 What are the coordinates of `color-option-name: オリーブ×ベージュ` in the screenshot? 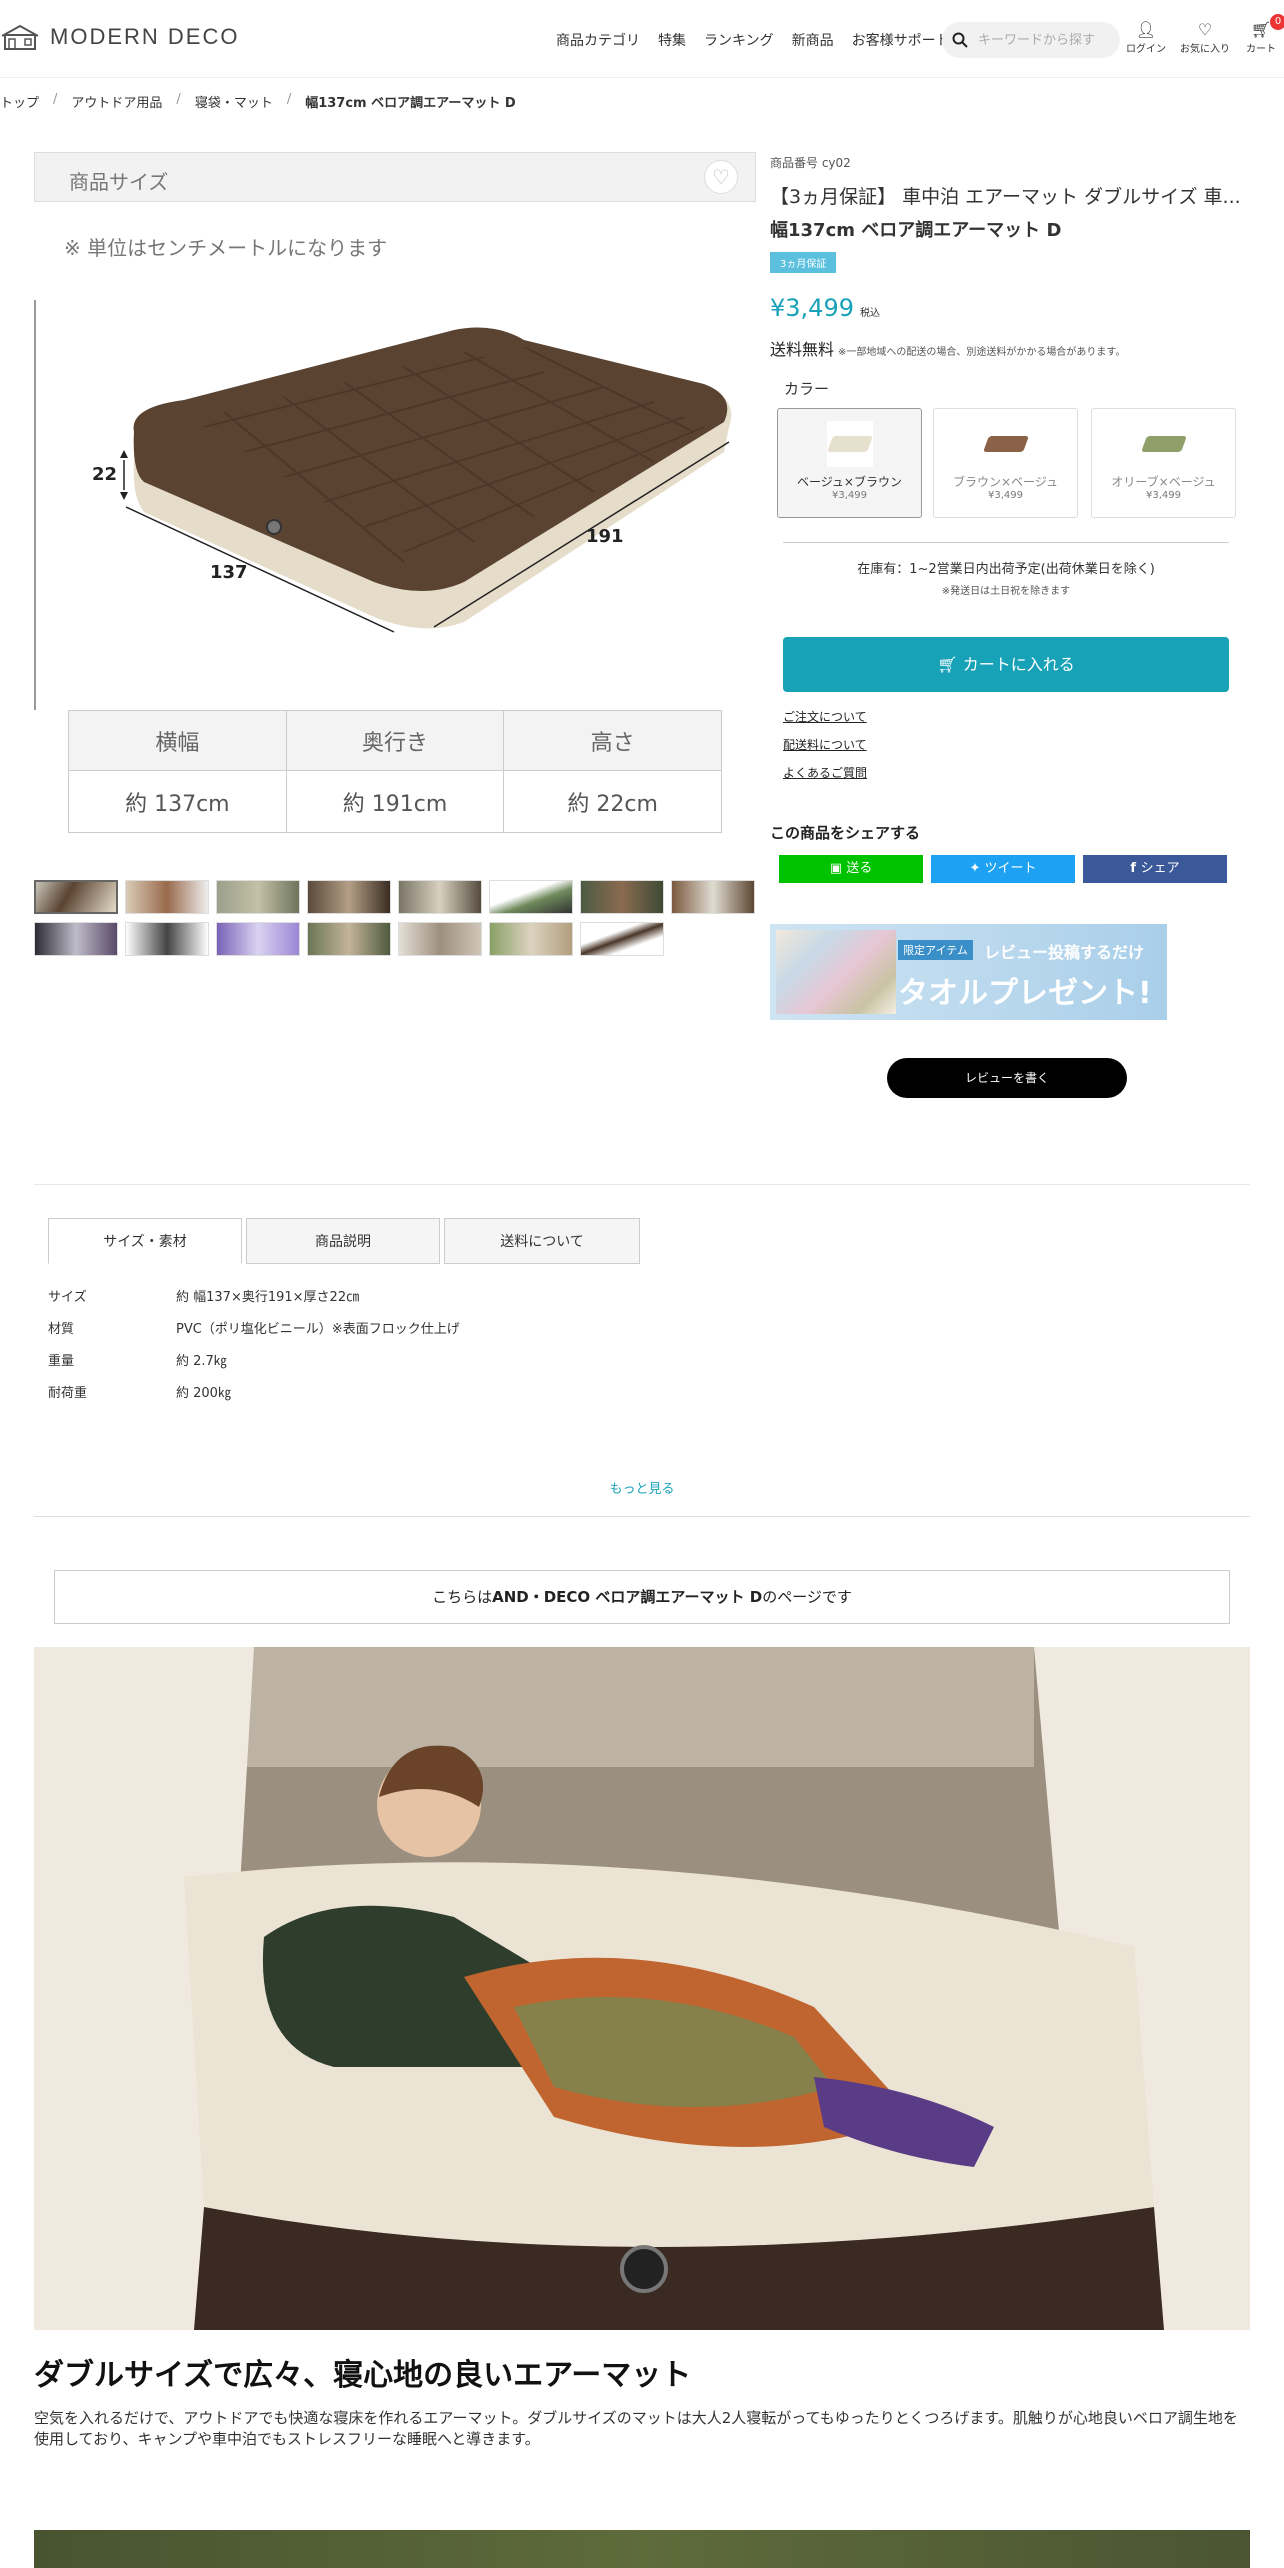 It's located at (1163, 482).